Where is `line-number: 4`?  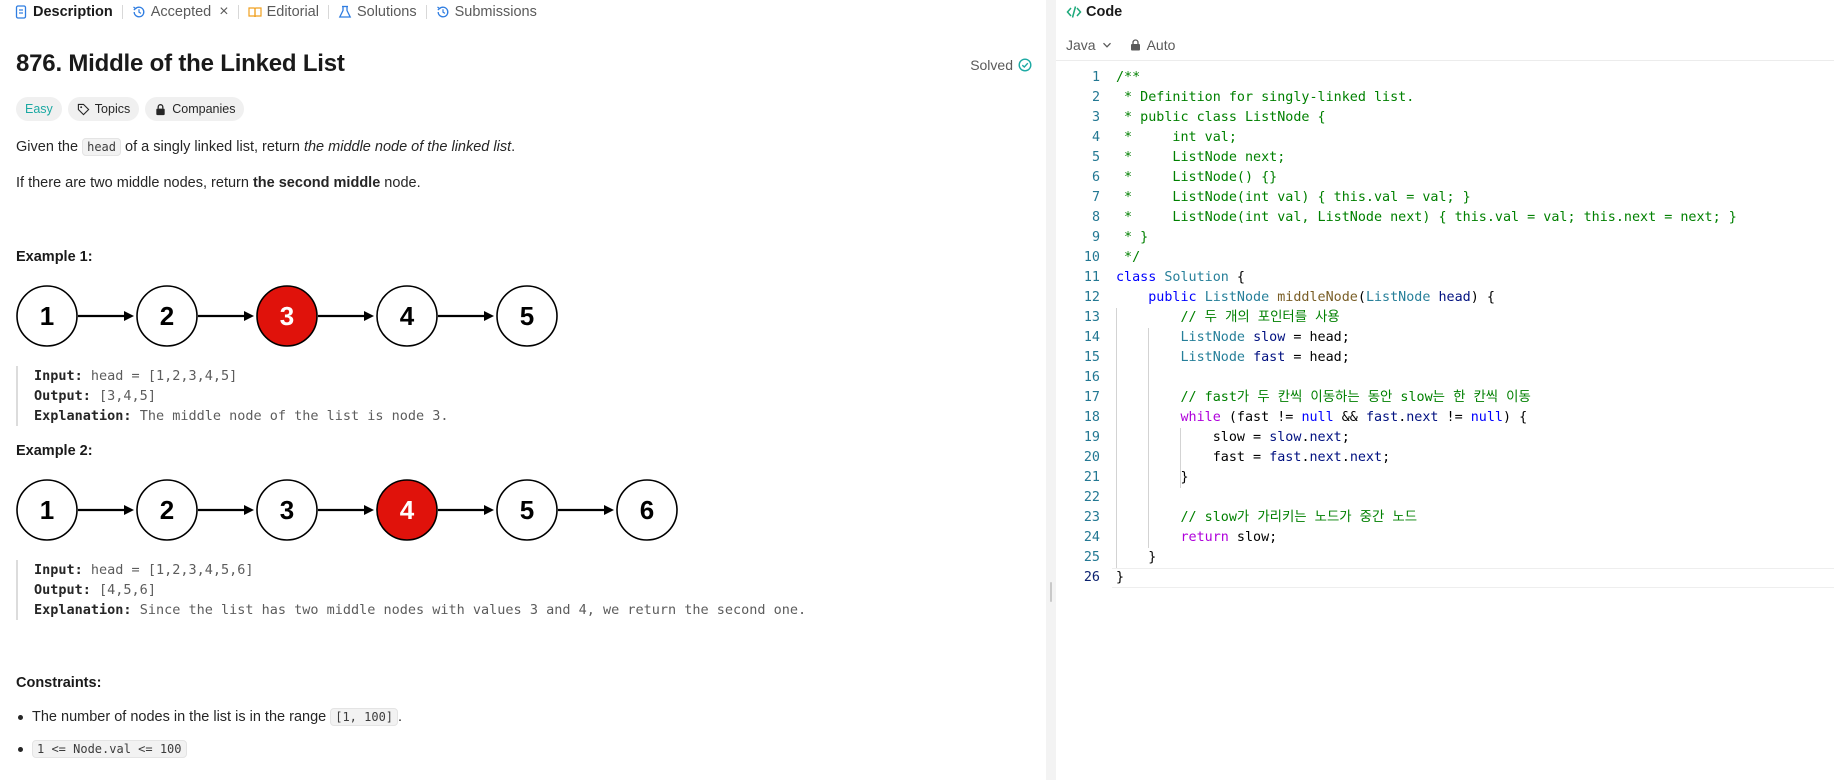
line-number: 4 is located at coordinates (1095, 137).